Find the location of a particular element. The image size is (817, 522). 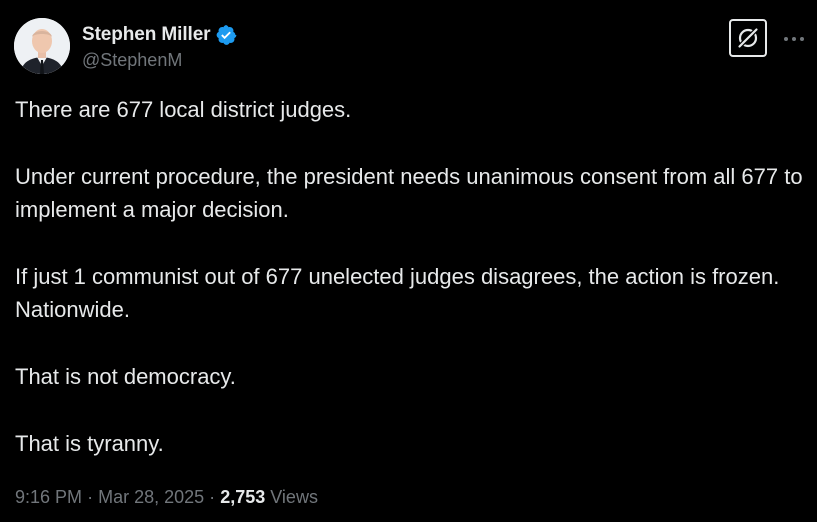

profile-photo is located at coordinates (42, 46).